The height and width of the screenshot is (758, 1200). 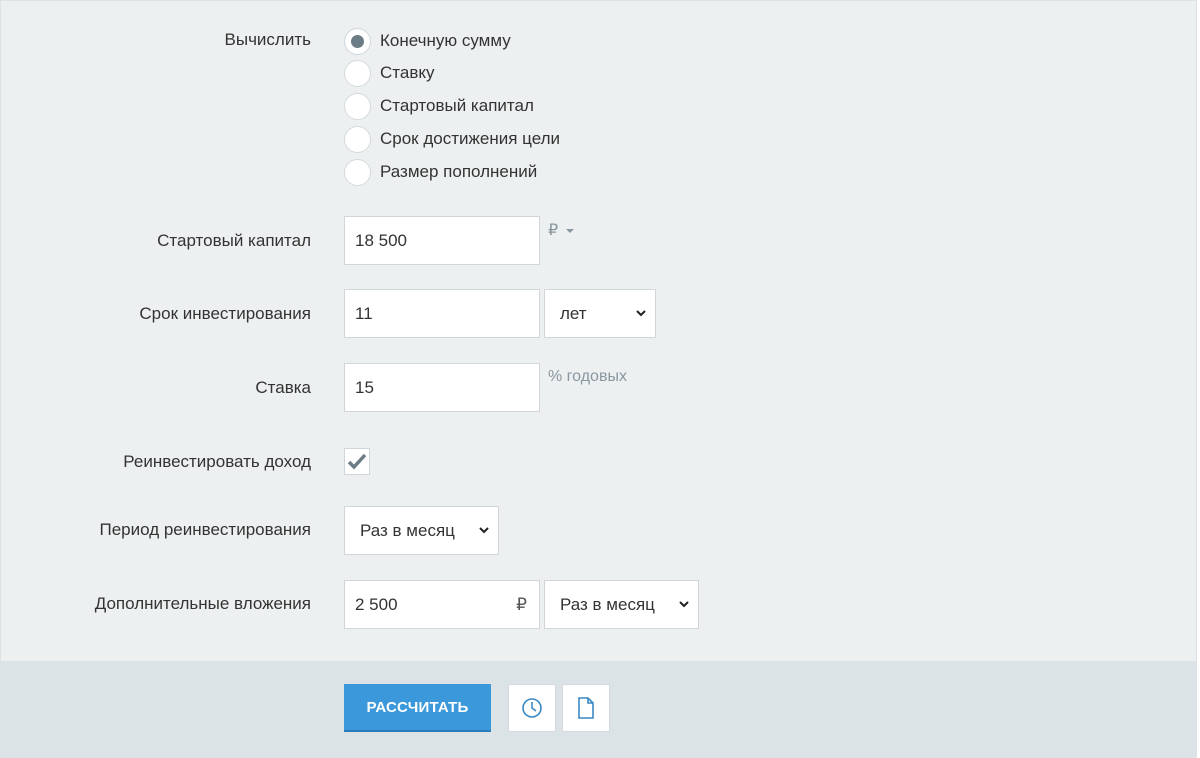 I want to click on document-button, so click(x=586, y=708).